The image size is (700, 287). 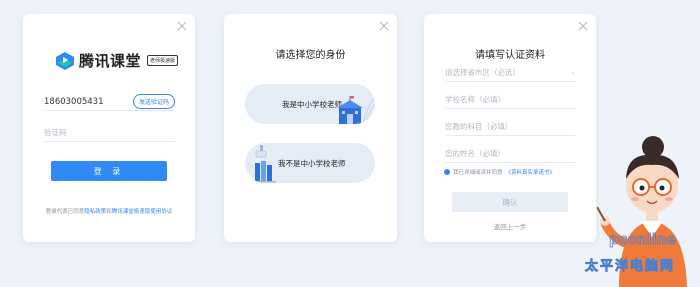 I want to click on books-illustration, so click(x=264, y=164).